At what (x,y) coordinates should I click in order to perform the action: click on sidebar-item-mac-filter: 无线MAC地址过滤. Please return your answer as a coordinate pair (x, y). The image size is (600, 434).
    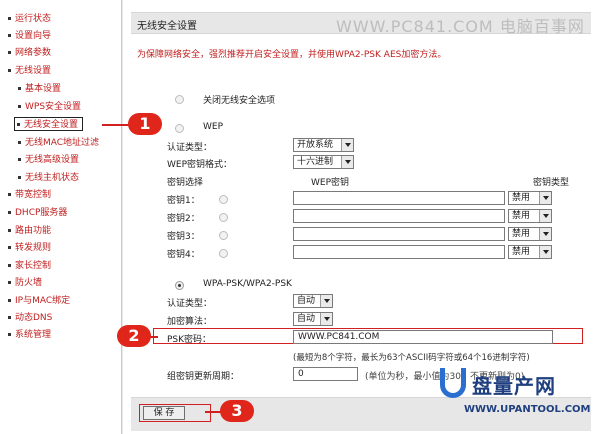
    Looking at the image, I should click on (58, 143).